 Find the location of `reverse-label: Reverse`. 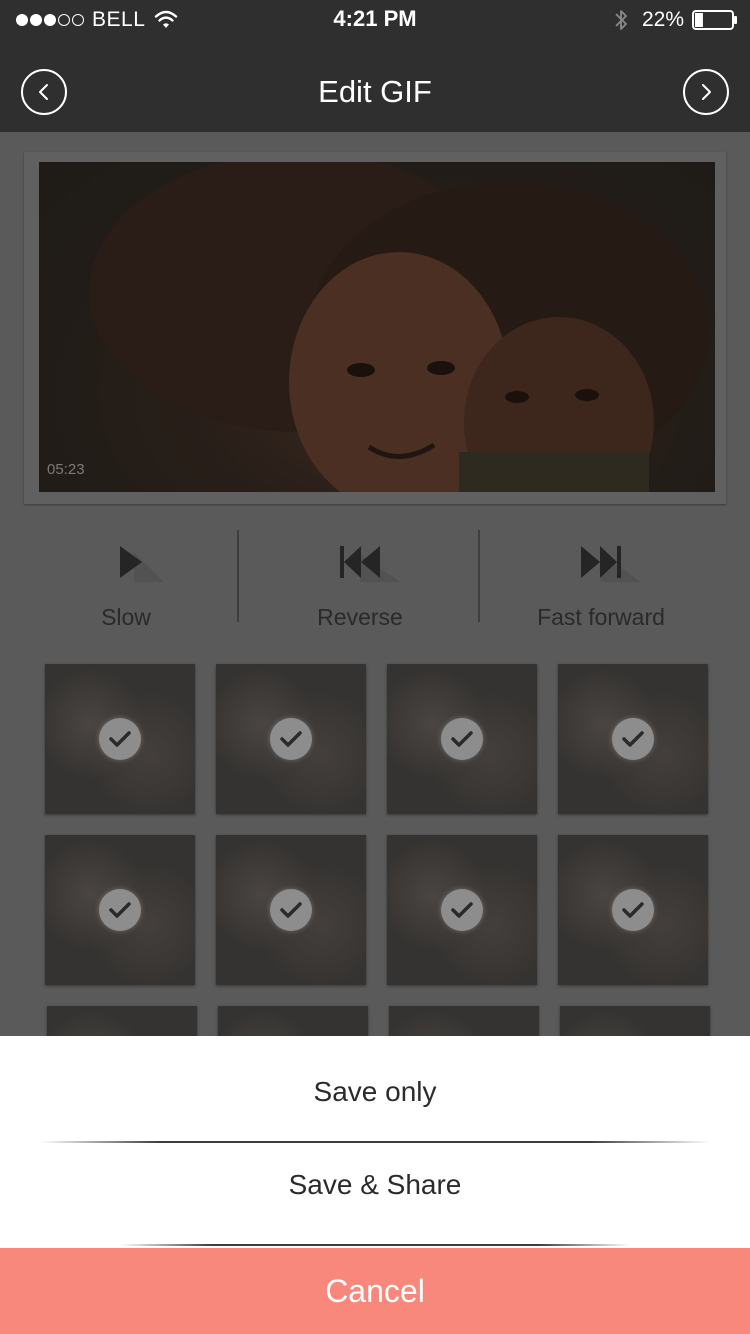

reverse-label: Reverse is located at coordinates (360, 617).